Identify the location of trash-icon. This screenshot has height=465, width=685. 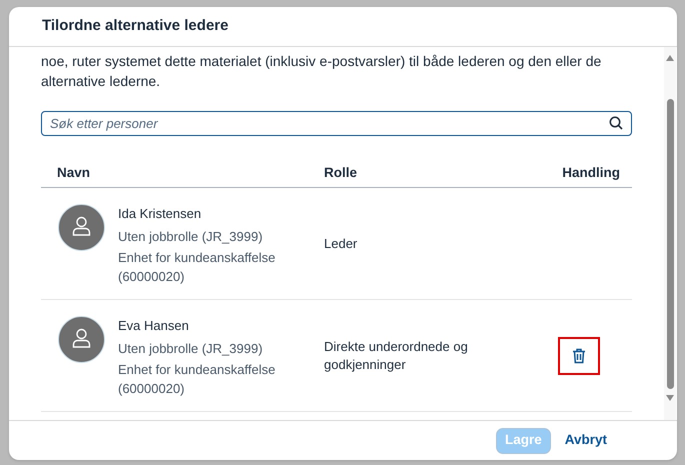
(579, 356).